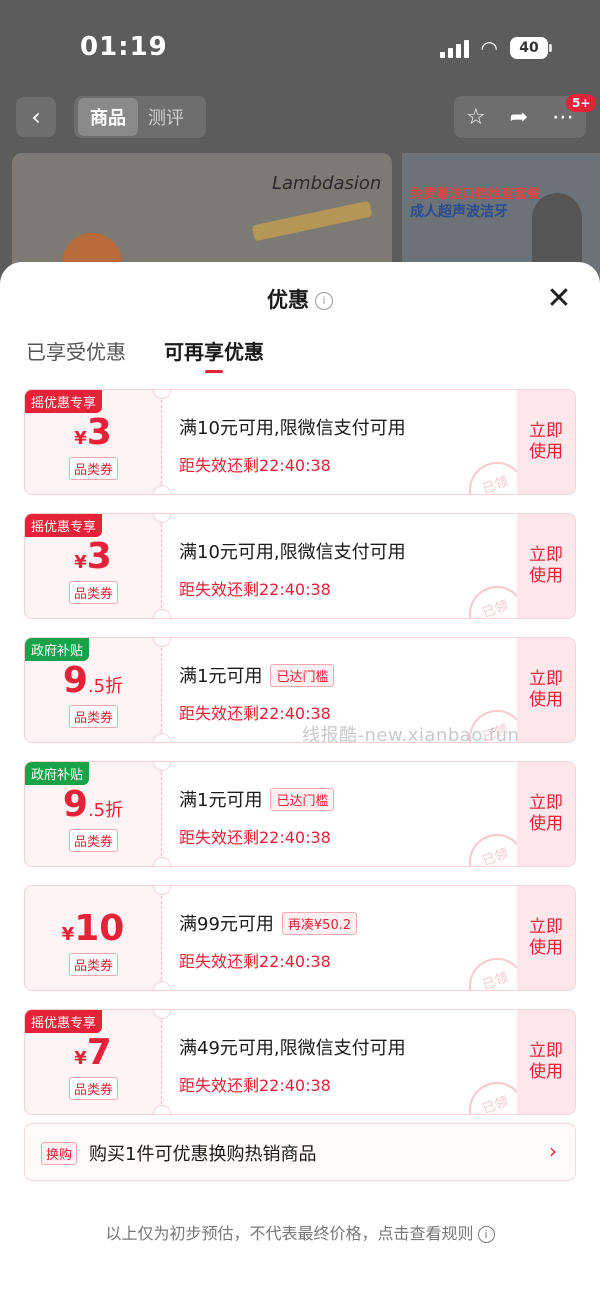 This screenshot has width=600, height=1304. Describe the element at coordinates (319, 923) in the screenshot. I see `coupon-chip: 再凑¥50.2` at that location.